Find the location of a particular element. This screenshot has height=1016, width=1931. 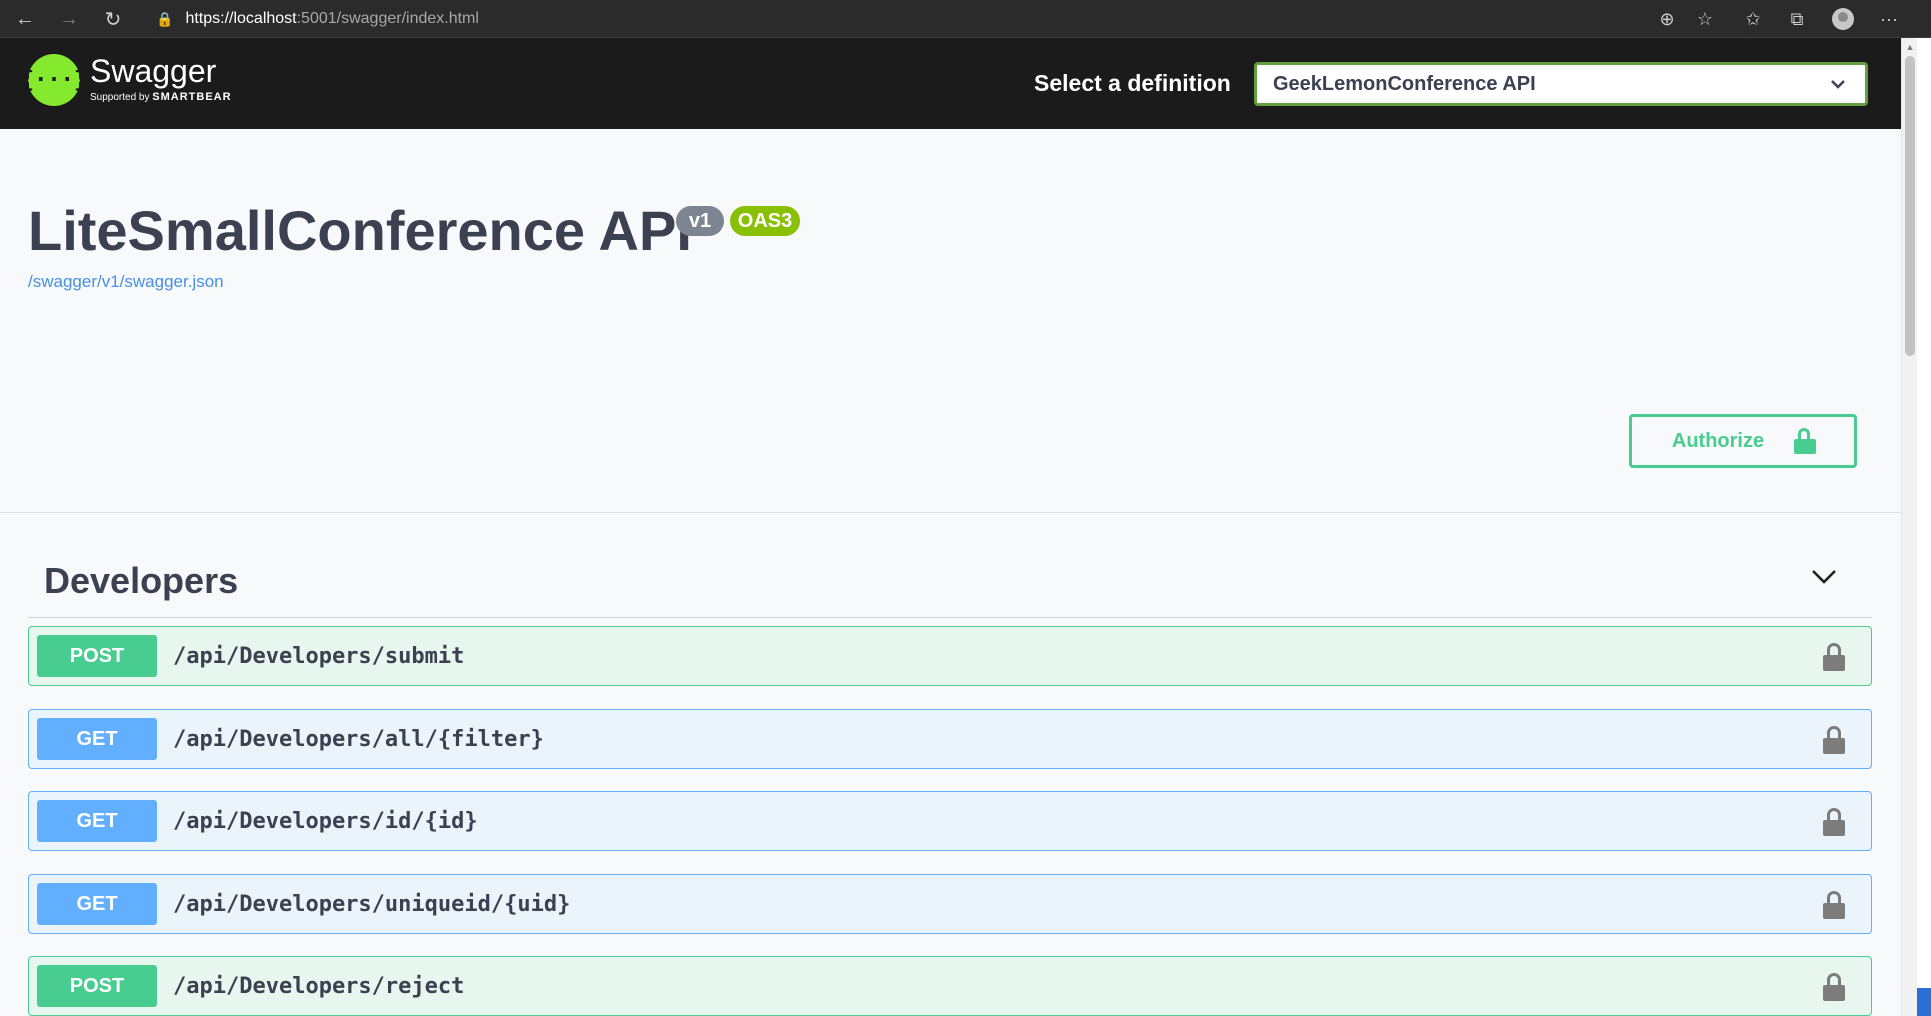

version-badge: v1 is located at coordinates (700, 221).